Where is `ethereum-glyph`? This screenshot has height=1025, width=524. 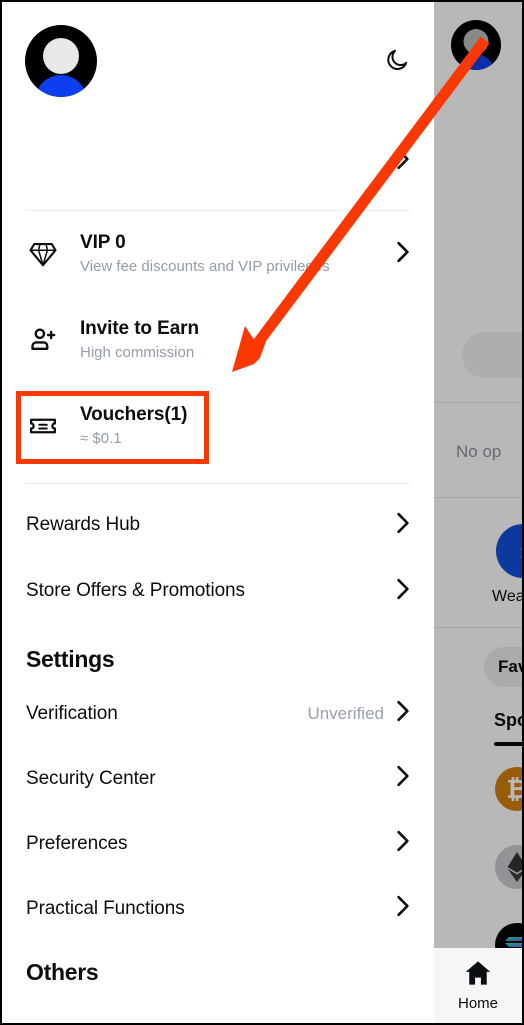
ethereum-glyph is located at coordinates (514, 867).